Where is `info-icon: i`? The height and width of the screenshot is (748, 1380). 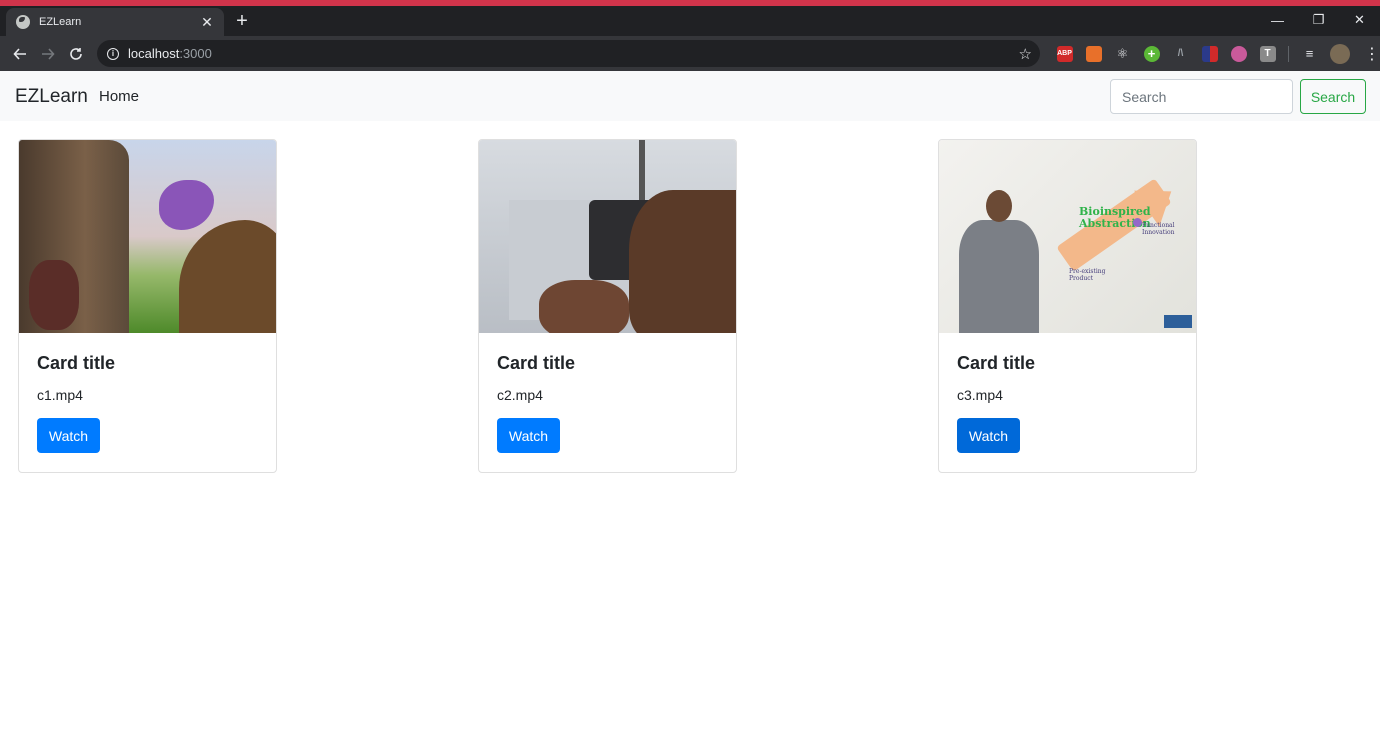 info-icon: i is located at coordinates (113, 53).